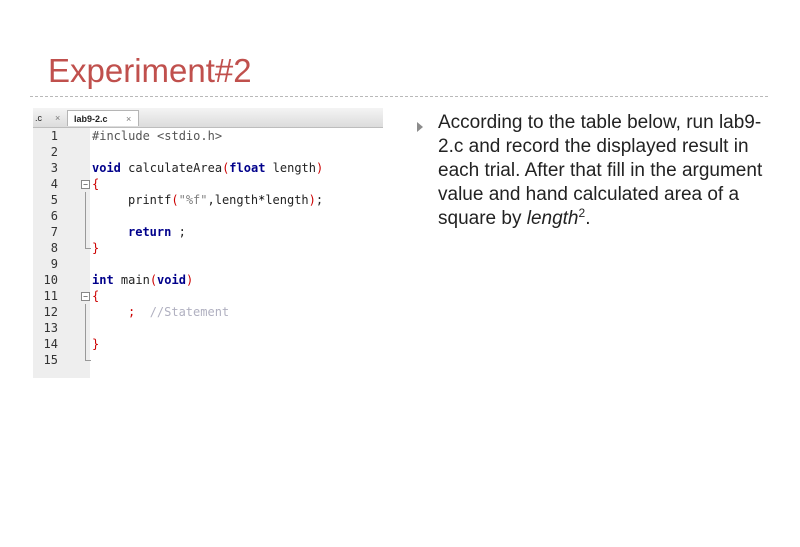 The width and height of the screenshot is (800, 547). What do you see at coordinates (208, 248) in the screenshot?
I see `code-line: 8 }` at bounding box center [208, 248].